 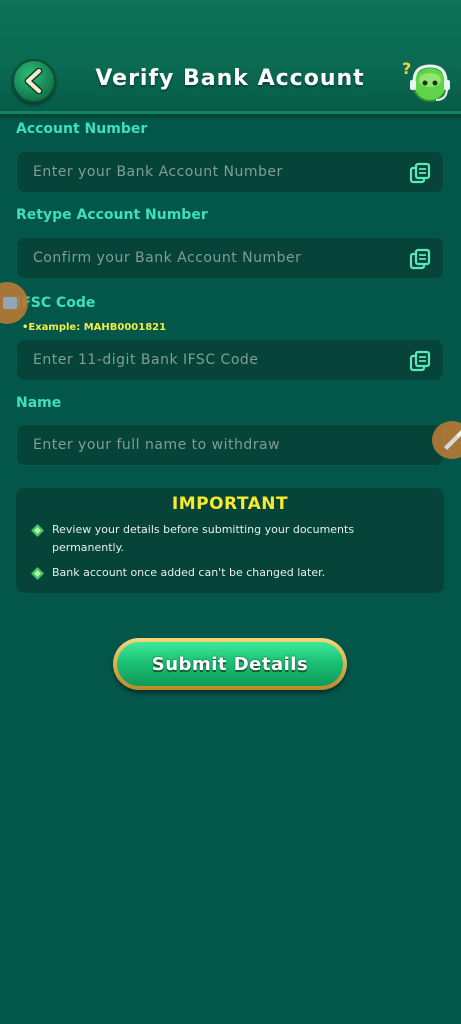 What do you see at coordinates (426, 80) in the screenshot?
I see `support-agent-icon: ?` at bounding box center [426, 80].